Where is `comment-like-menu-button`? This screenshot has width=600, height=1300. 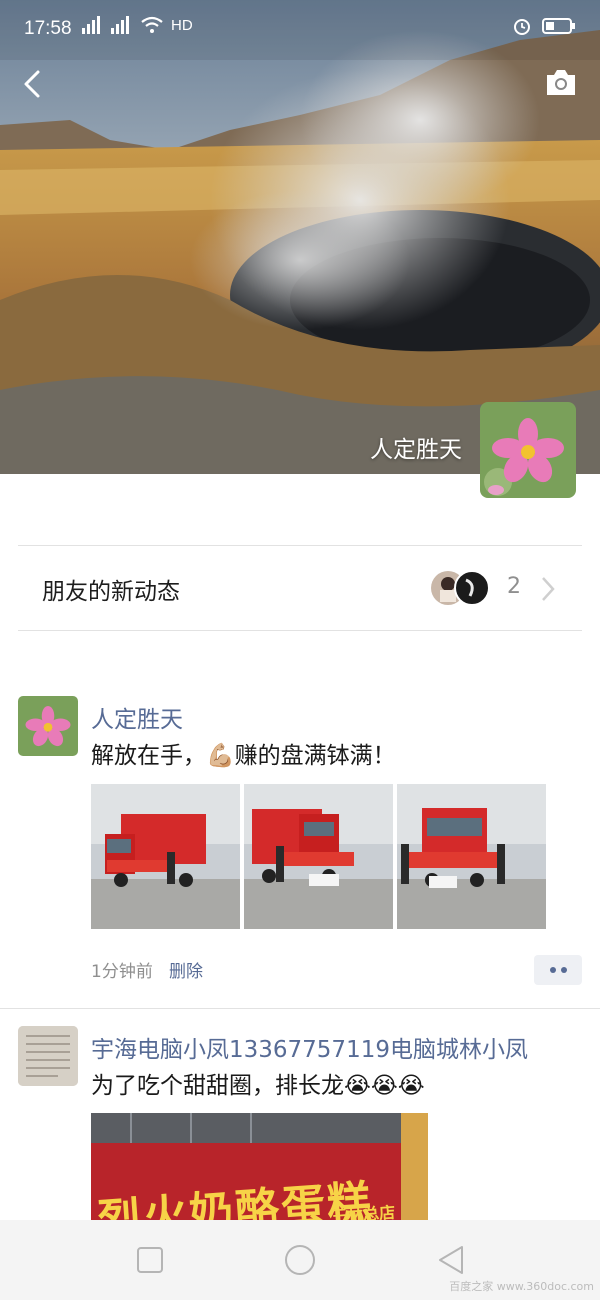 comment-like-menu-button is located at coordinates (558, 970).